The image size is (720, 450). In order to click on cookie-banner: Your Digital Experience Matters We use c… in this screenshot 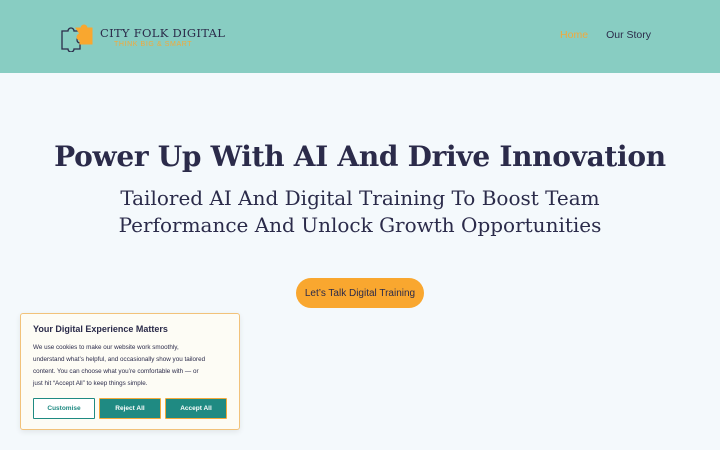, I will do `click(130, 371)`.